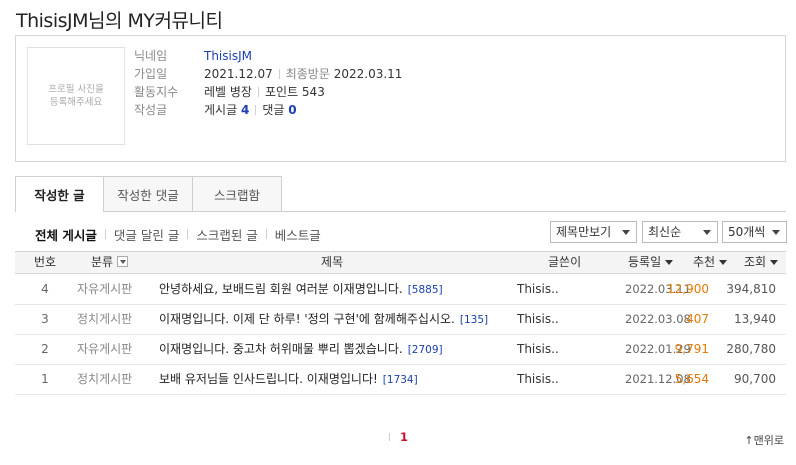 The image size is (796, 465). I want to click on filter-scrapped-posts: 스크랩된 글, so click(226, 234).